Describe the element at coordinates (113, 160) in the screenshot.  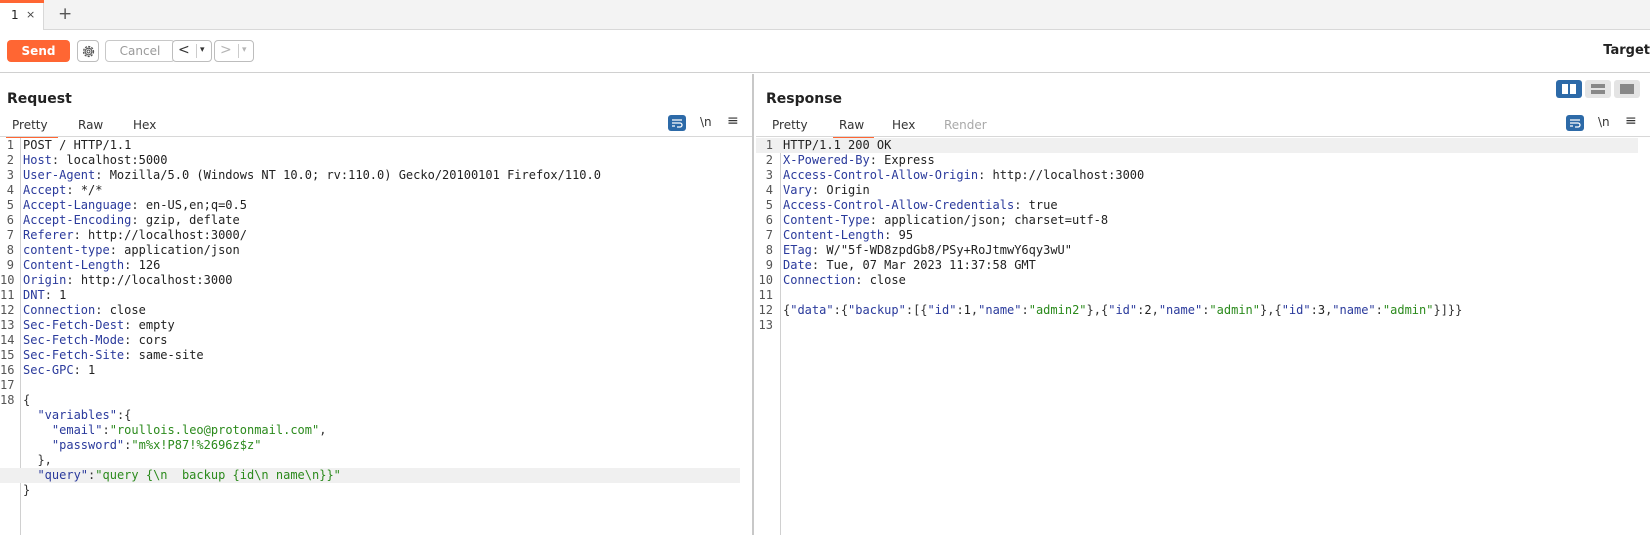
I see `header-value: localhost:5000` at that location.